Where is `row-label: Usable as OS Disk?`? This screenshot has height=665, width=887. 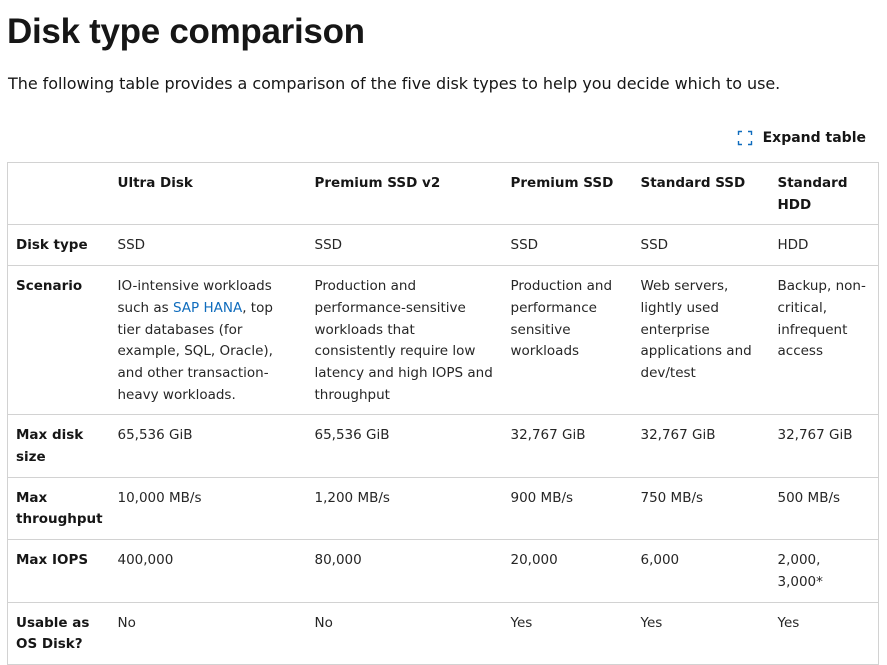
row-label: Usable as OS Disk? is located at coordinates (58, 633).